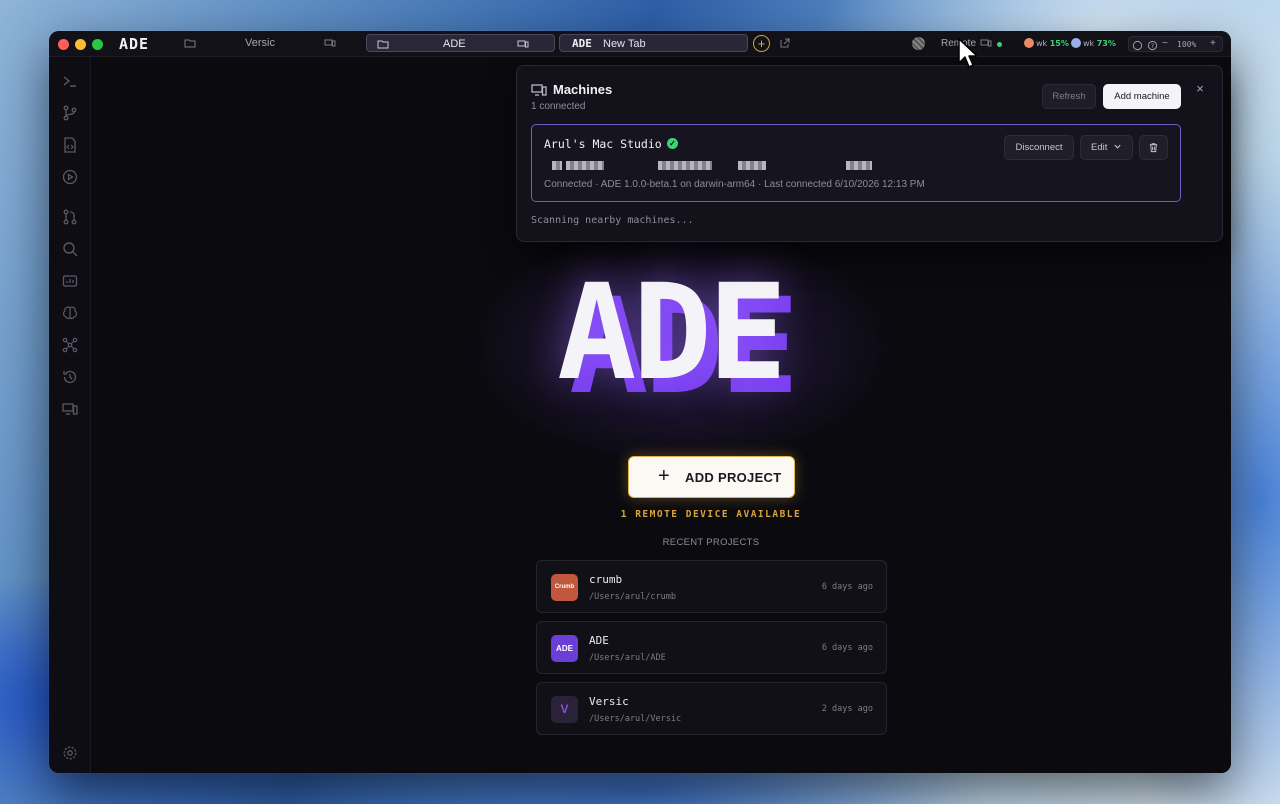 The width and height of the screenshot is (1280, 804). Describe the element at coordinates (564, 648) in the screenshot. I see `project-icon: ADE` at that location.